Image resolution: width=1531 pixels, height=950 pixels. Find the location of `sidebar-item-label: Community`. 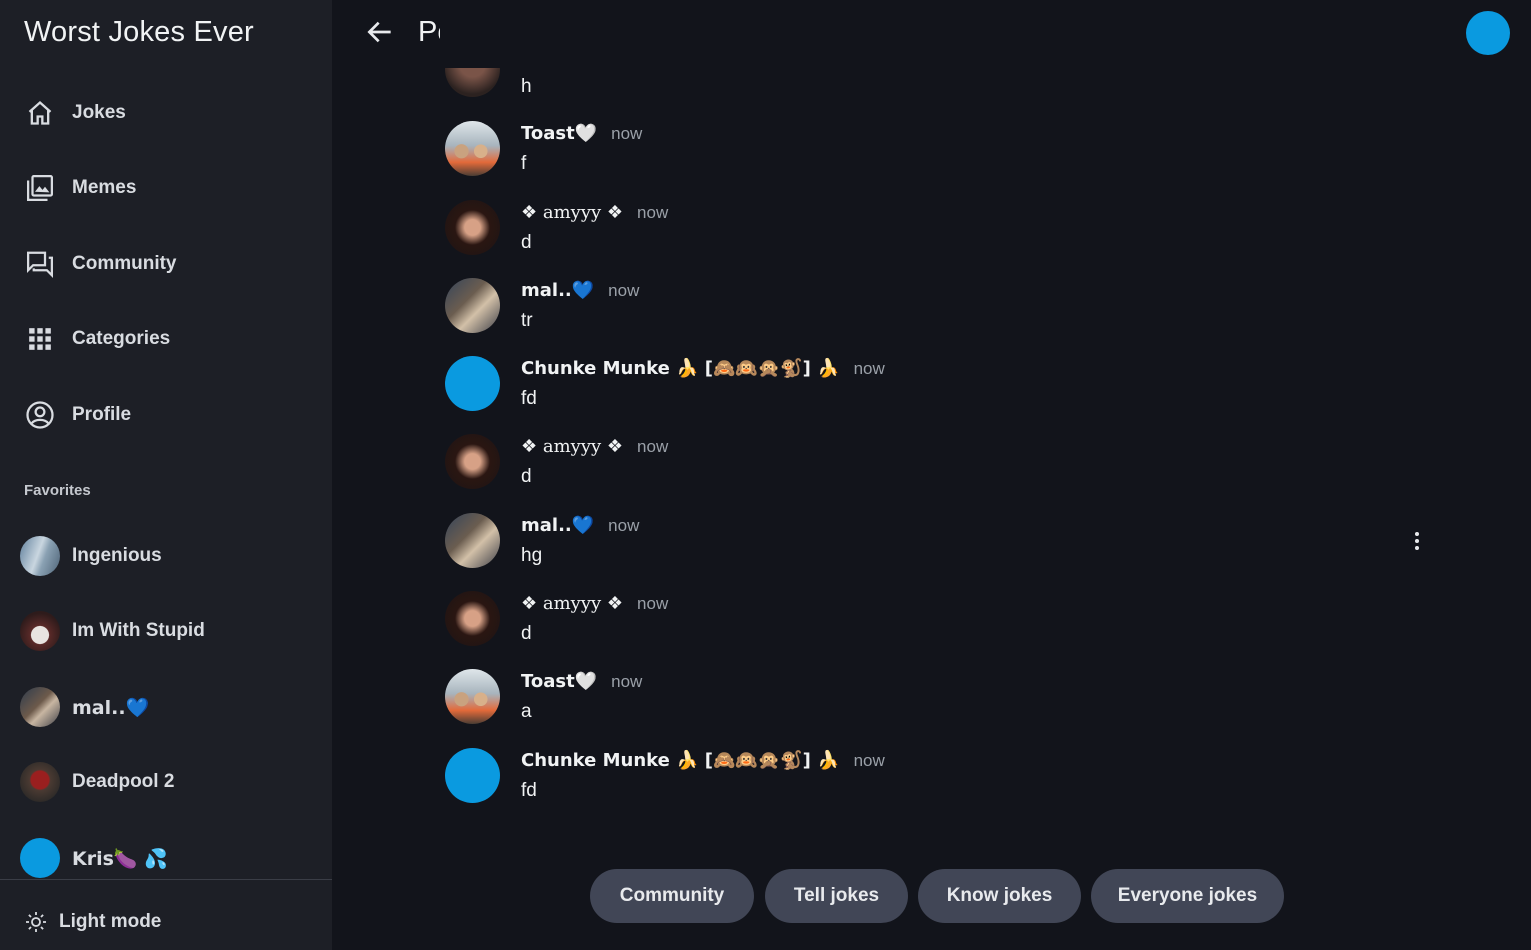

sidebar-item-label: Community is located at coordinates (124, 263).